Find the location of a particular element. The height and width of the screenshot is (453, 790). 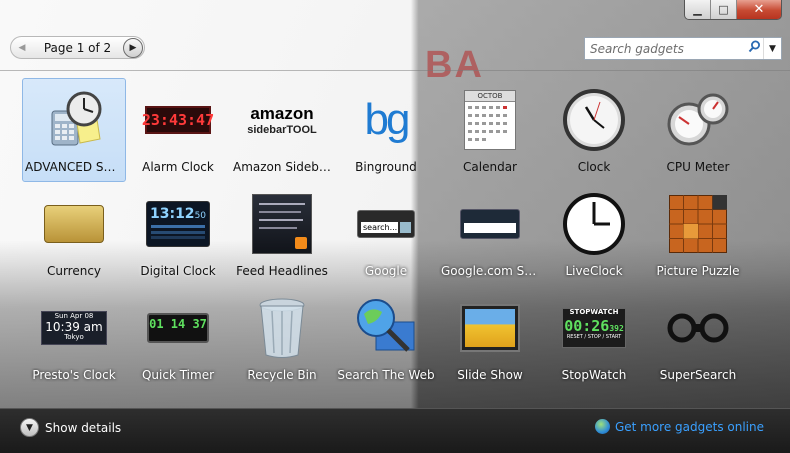

picture-puzzle-thumbnail is located at coordinates (698, 224).